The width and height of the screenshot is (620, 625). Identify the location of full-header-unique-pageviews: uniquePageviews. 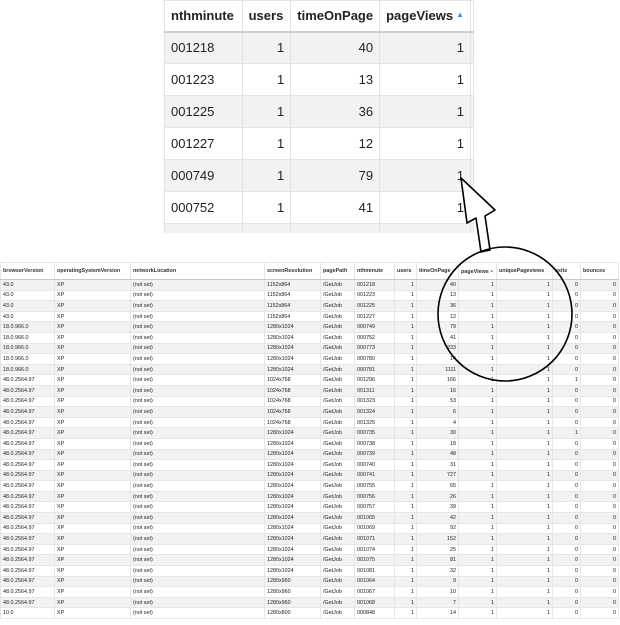
(524, 271).